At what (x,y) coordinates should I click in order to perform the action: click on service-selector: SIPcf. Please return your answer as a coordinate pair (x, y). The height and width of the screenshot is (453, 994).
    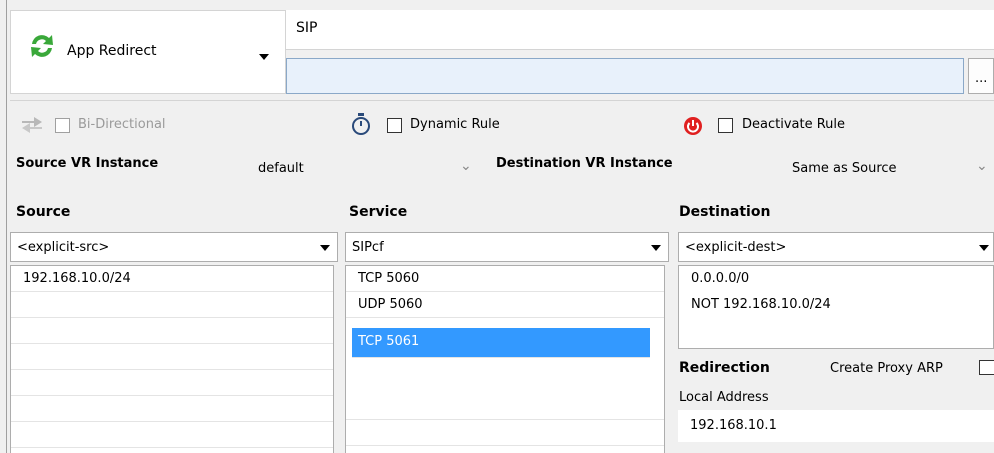
    Looking at the image, I should click on (507, 247).